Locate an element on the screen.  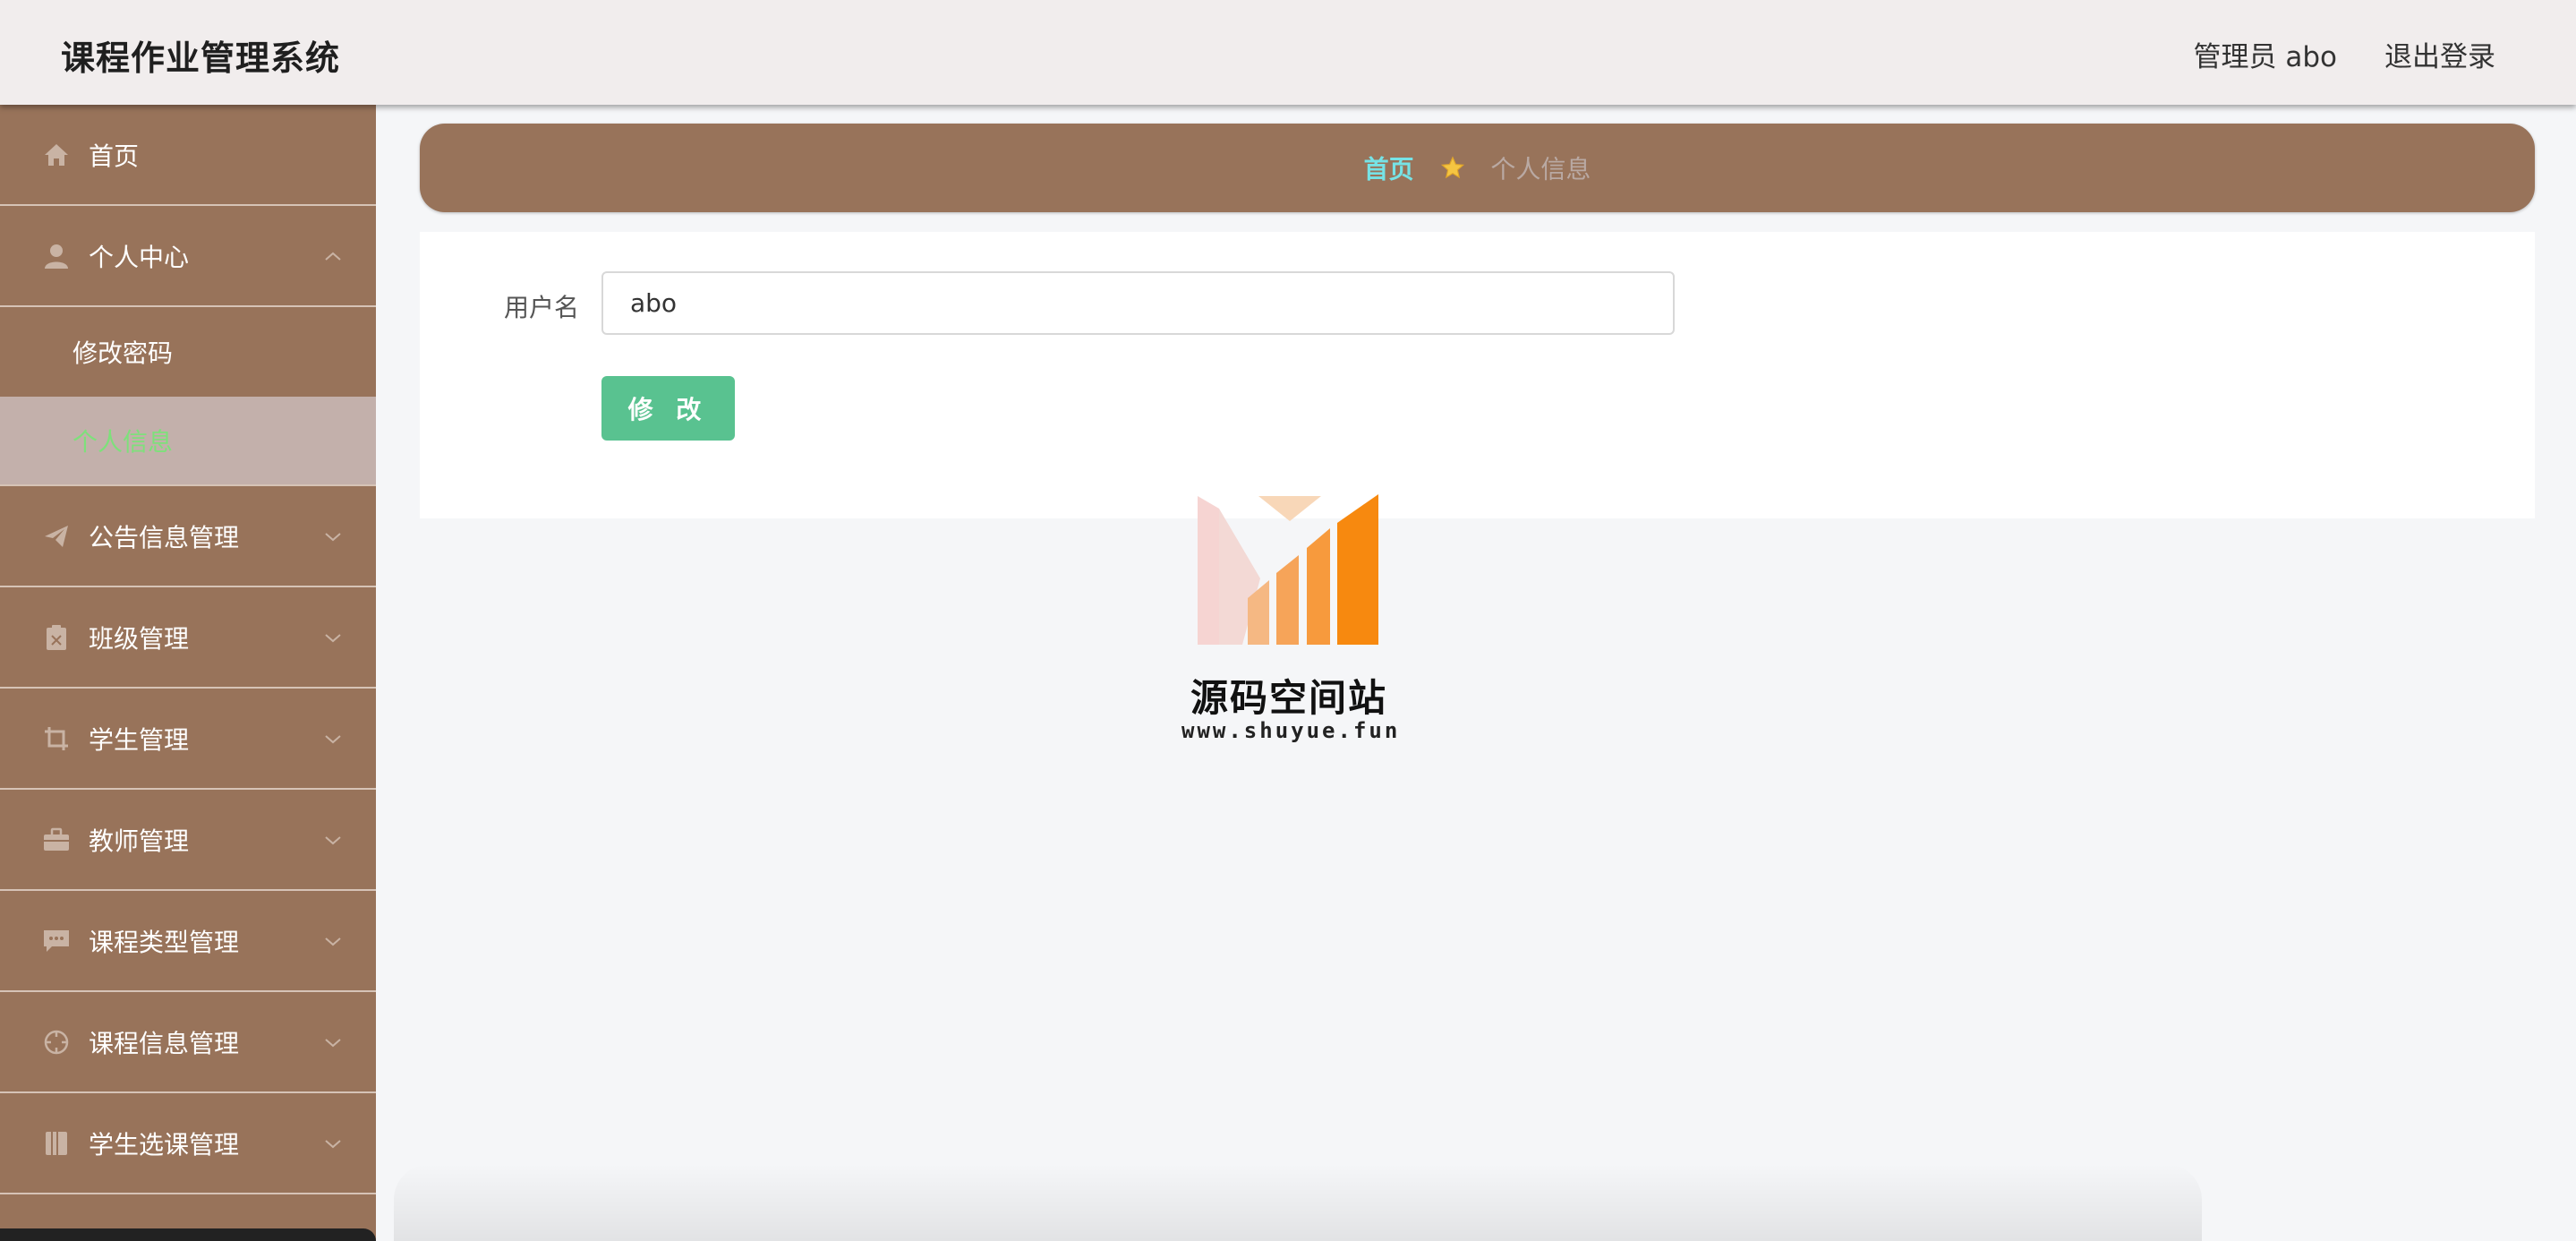
breadcrumb-current: 个人信息 is located at coordinates (1540, 169).